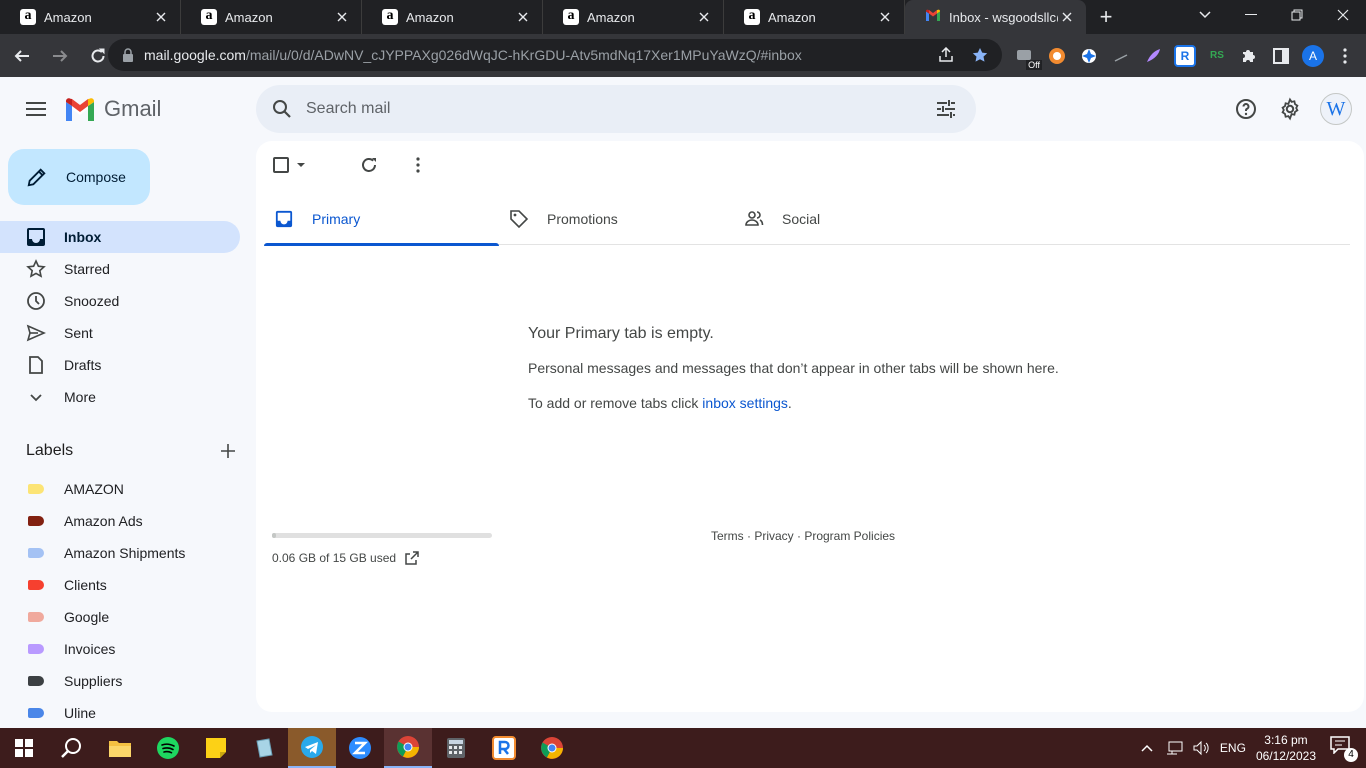 The image size is (1366, 768). What do you see at coordinates (980, 55) in the screenshot?
I see `bookmark-star-icon` at bounding box center [980, 55].